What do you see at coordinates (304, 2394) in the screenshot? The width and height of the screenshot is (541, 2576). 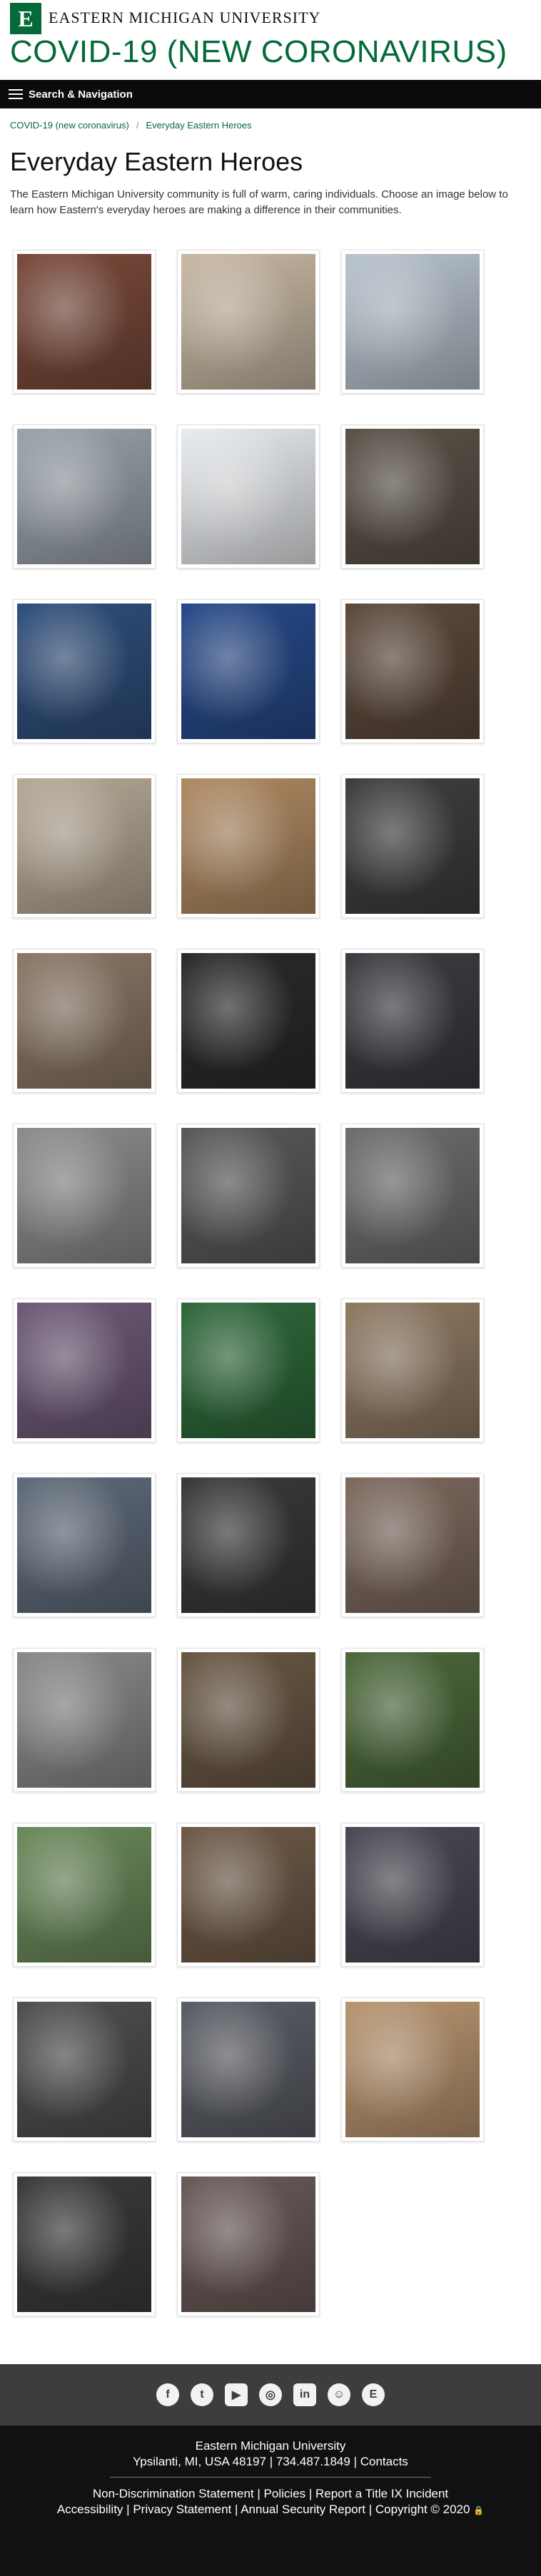 I see `linkedin-icon: in` at bounding box center [304, 2394].